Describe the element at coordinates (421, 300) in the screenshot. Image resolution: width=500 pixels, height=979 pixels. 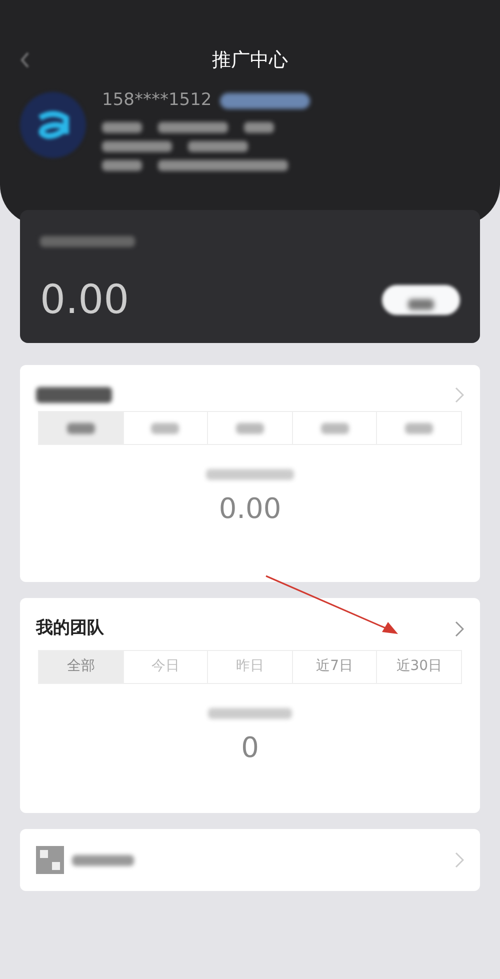
I see `withdraw-button` at that location.